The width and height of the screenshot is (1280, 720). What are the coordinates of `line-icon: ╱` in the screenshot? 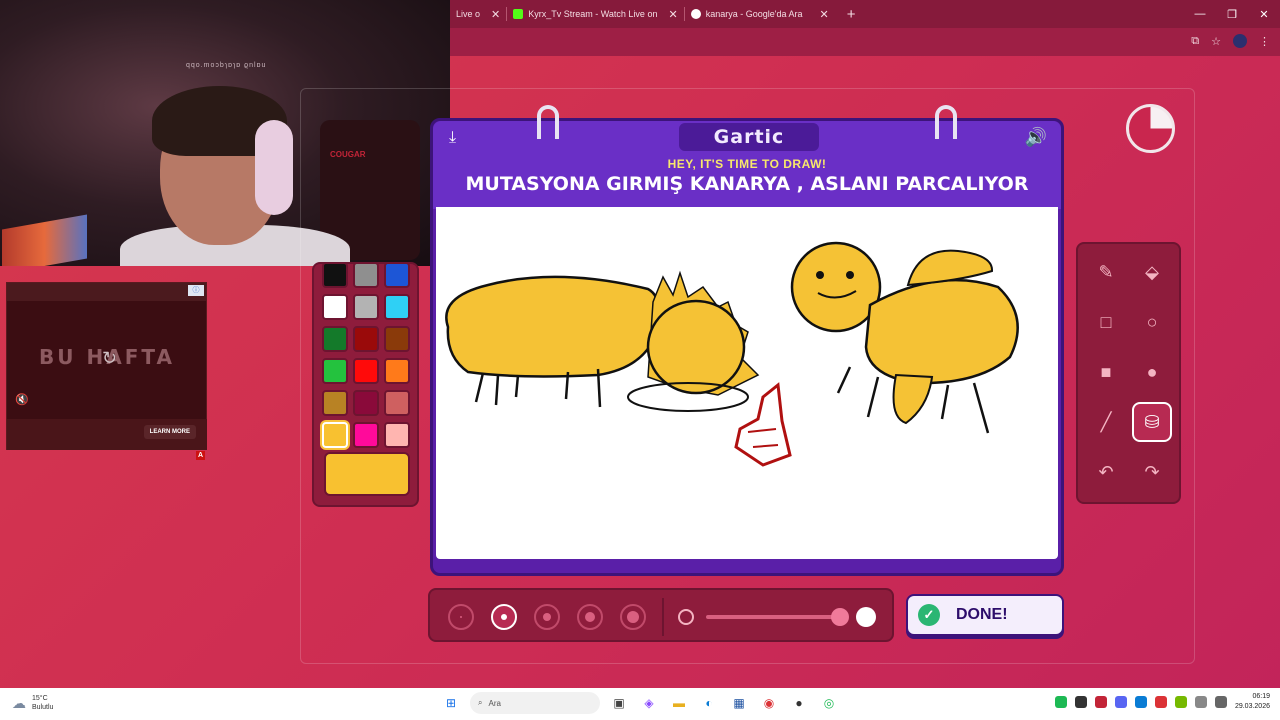 It's located at (1106, 422).